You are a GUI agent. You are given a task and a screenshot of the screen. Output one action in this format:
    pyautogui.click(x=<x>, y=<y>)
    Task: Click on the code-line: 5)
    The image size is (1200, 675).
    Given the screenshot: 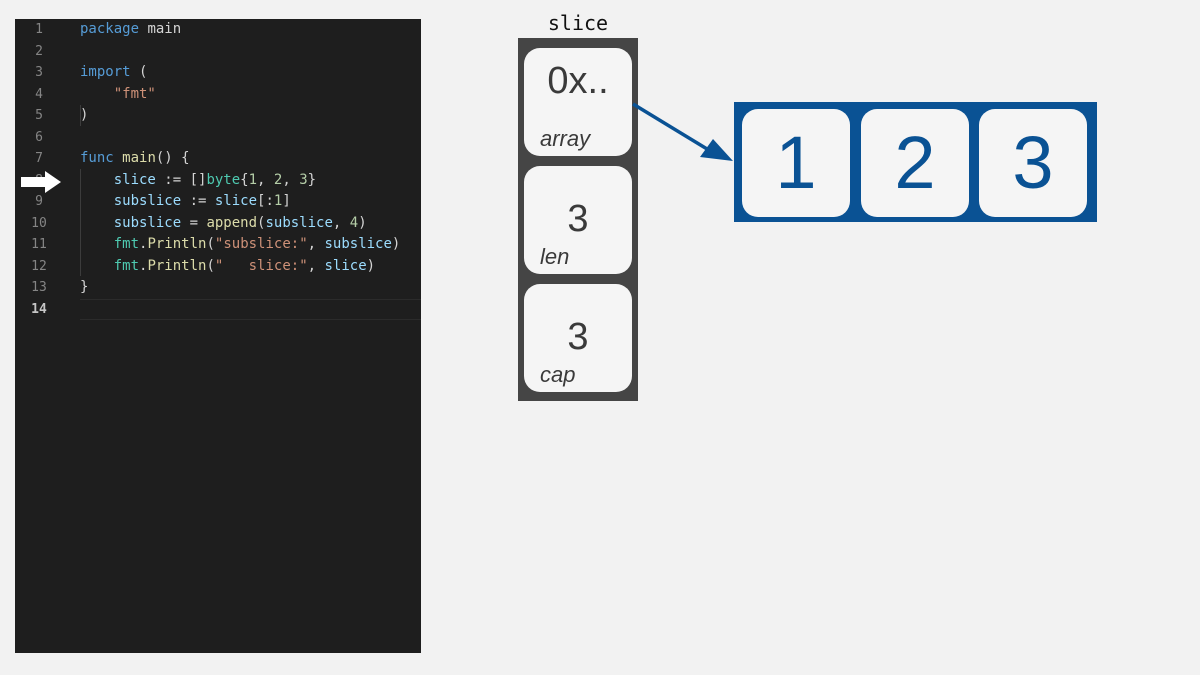 What is the action you would take?
    pyautogui.click(x=218, y=116)
    